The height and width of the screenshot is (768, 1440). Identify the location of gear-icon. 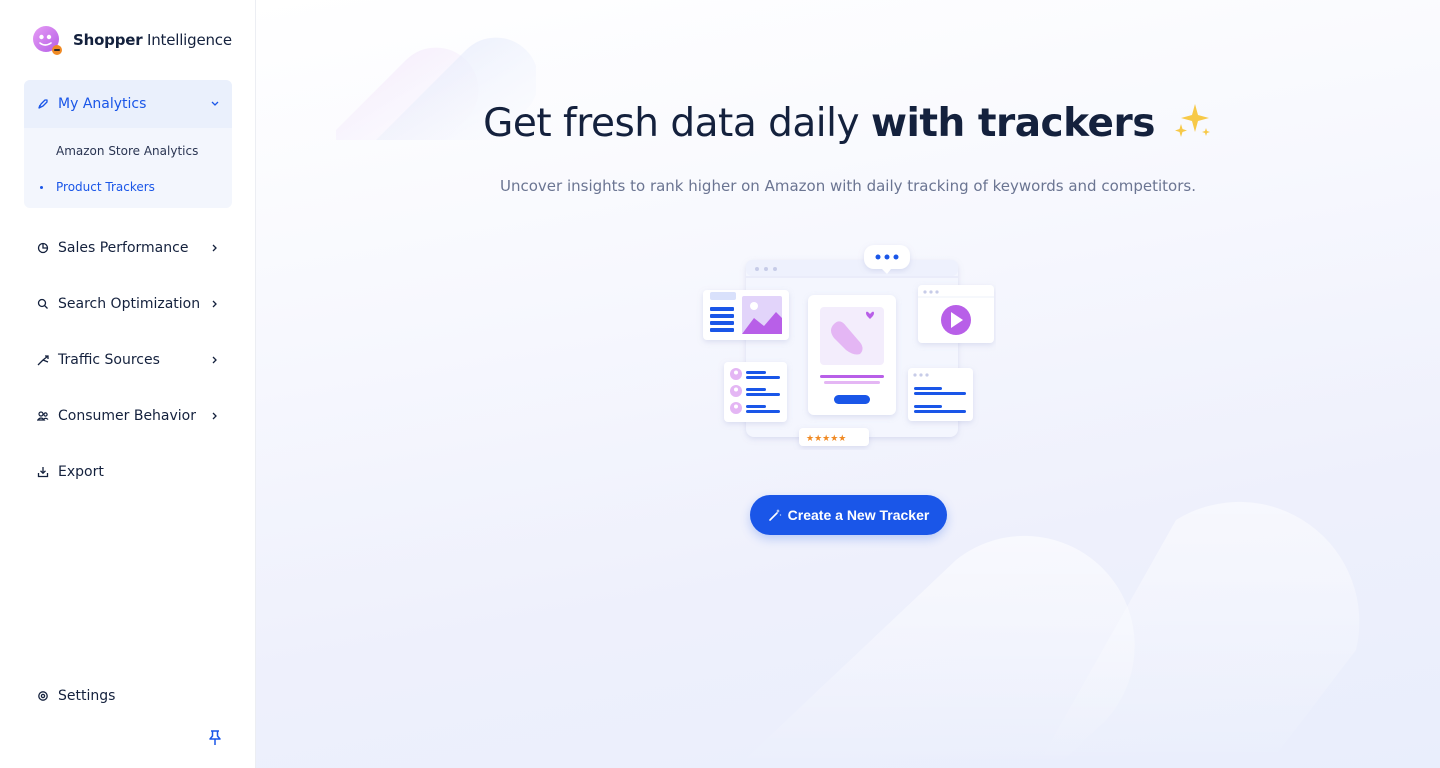
(43, 696).